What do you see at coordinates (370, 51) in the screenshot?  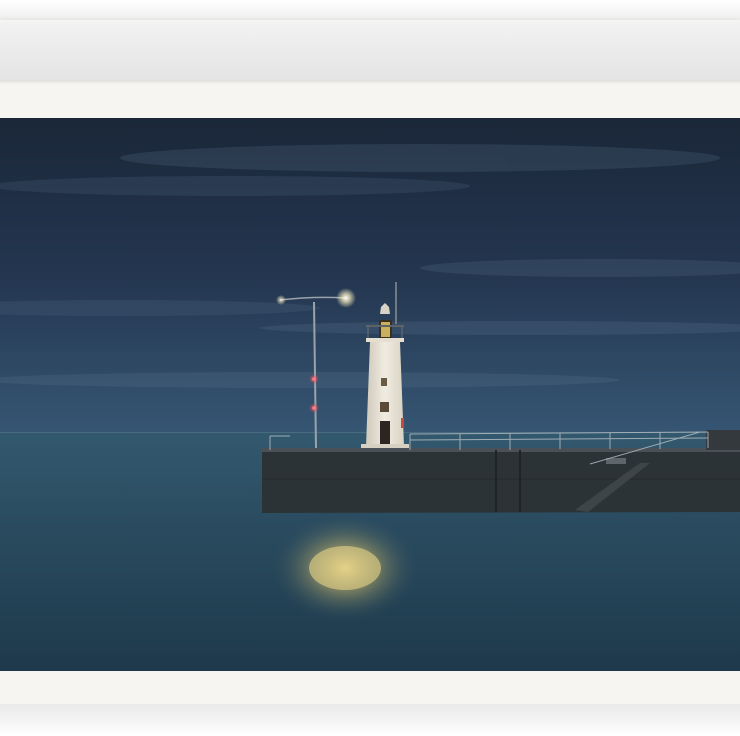 I see `print-top-border` at bounding box center [370, 51].